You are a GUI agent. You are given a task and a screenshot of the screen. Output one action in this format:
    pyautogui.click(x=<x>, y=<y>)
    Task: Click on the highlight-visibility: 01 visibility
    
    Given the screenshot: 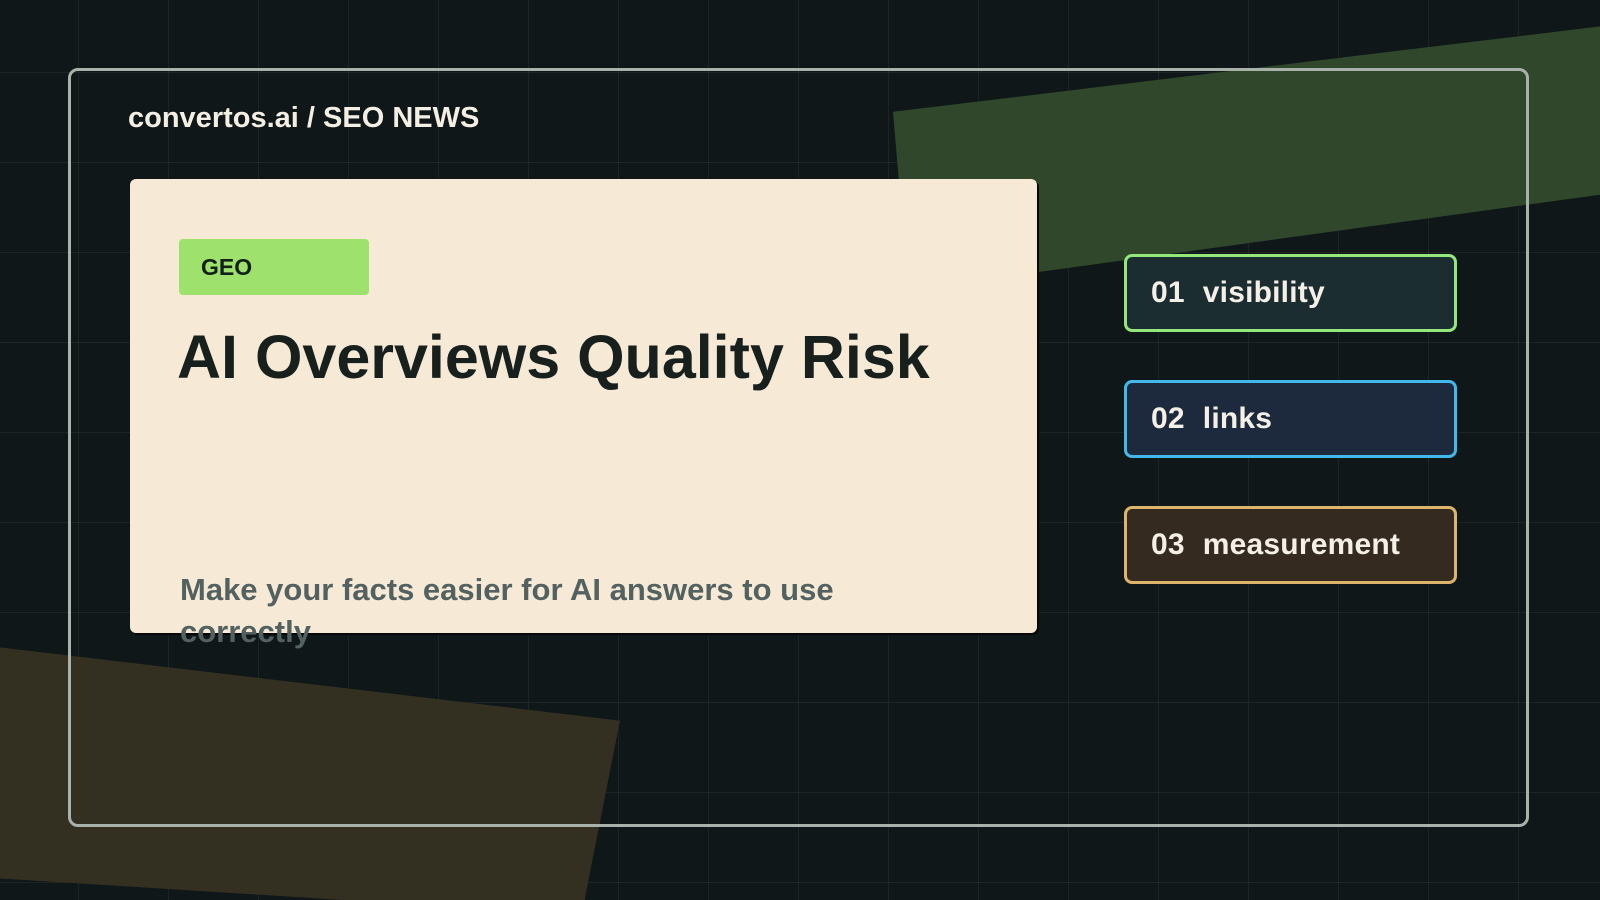 What is the action you would take?
    pyautogui.click(x=1290, y=293)
    